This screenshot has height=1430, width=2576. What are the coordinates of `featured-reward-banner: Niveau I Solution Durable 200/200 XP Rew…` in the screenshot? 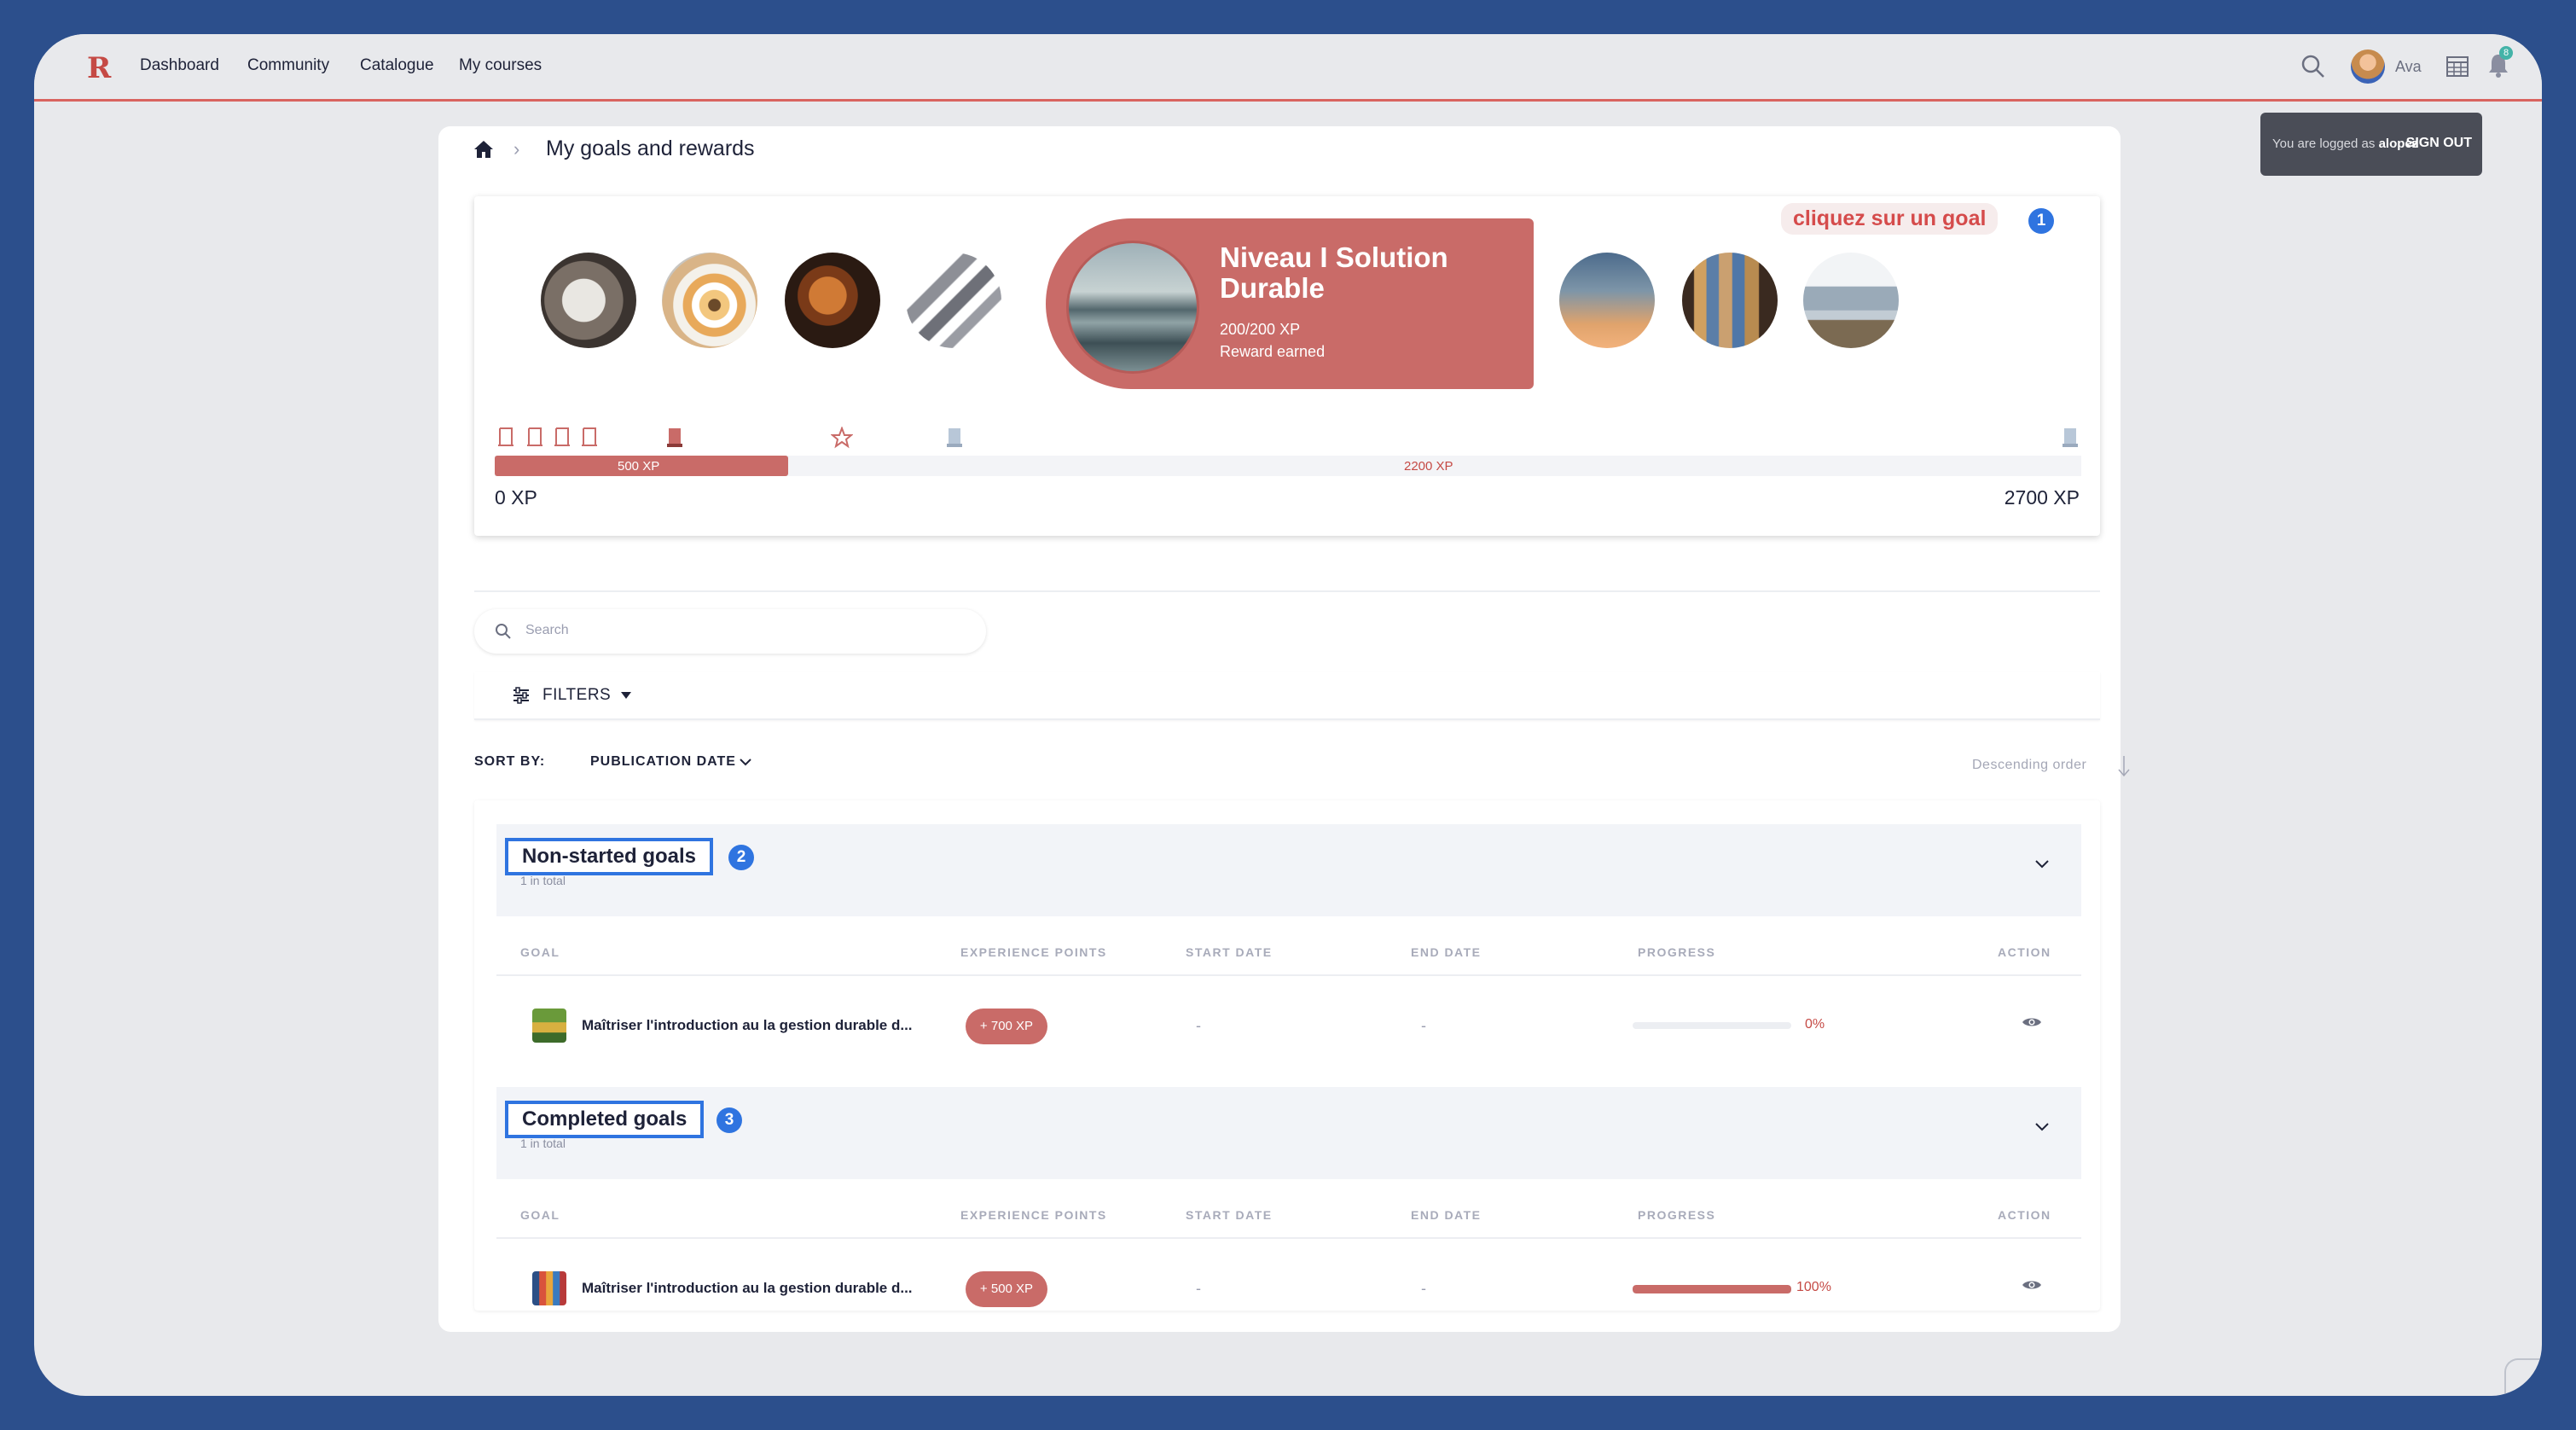 It's located at (1290, 303).